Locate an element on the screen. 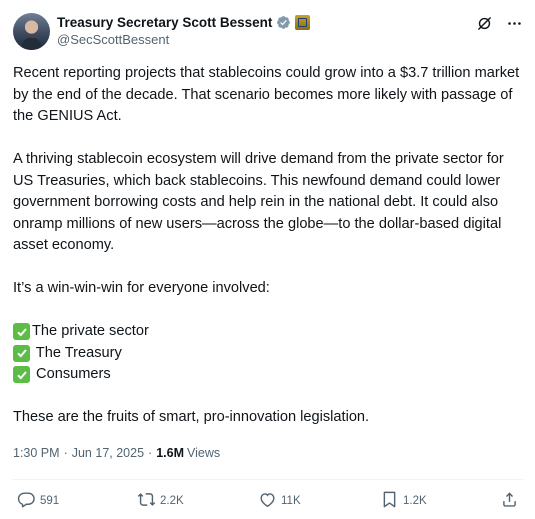  more-icon is located at coordinates (514, 23).